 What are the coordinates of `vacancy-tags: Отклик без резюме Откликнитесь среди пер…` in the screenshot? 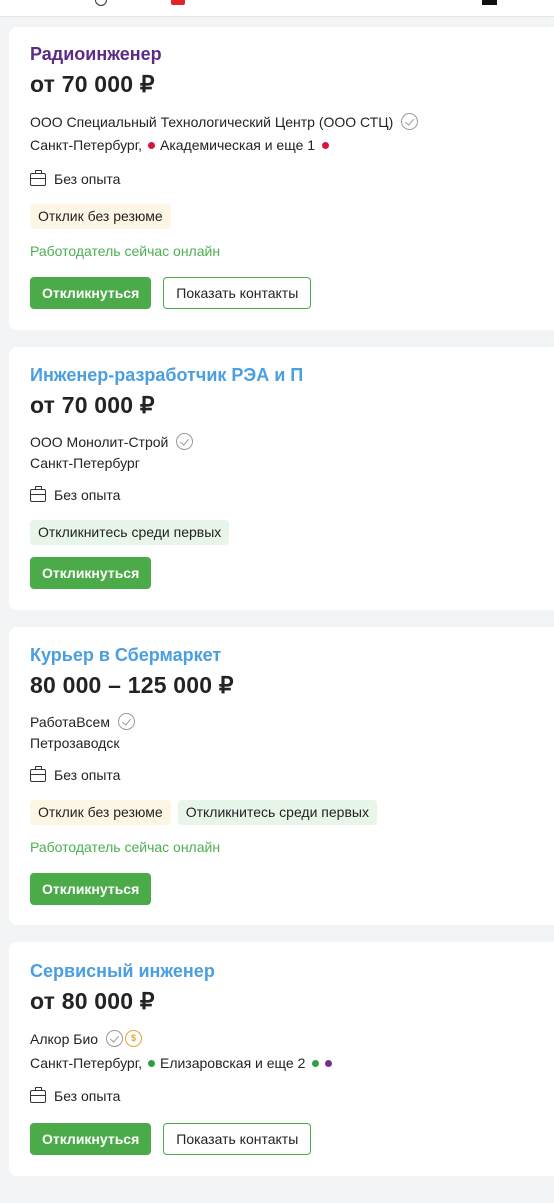 It's located at (203, 812).